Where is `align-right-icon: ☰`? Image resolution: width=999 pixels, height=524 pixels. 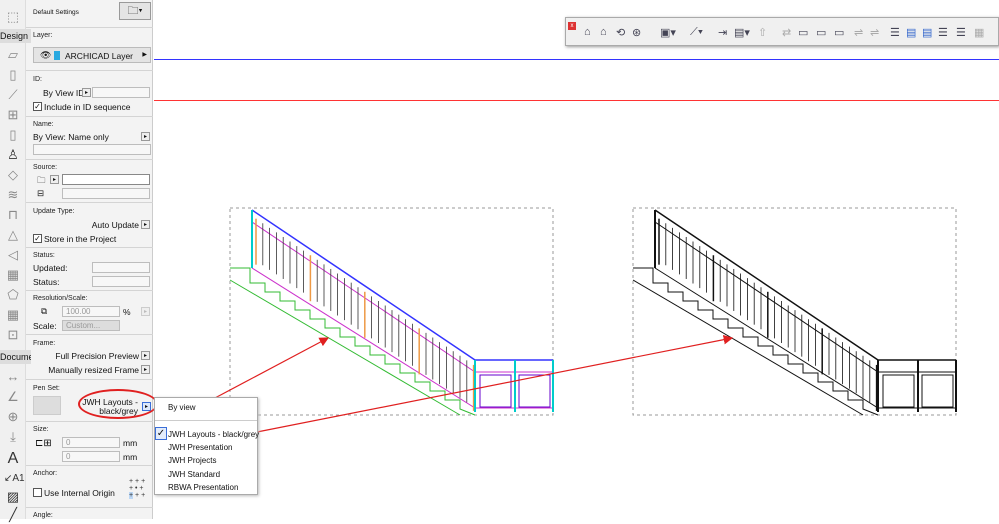
align-right-icon: ☰ is located at coordinates (961, 32).